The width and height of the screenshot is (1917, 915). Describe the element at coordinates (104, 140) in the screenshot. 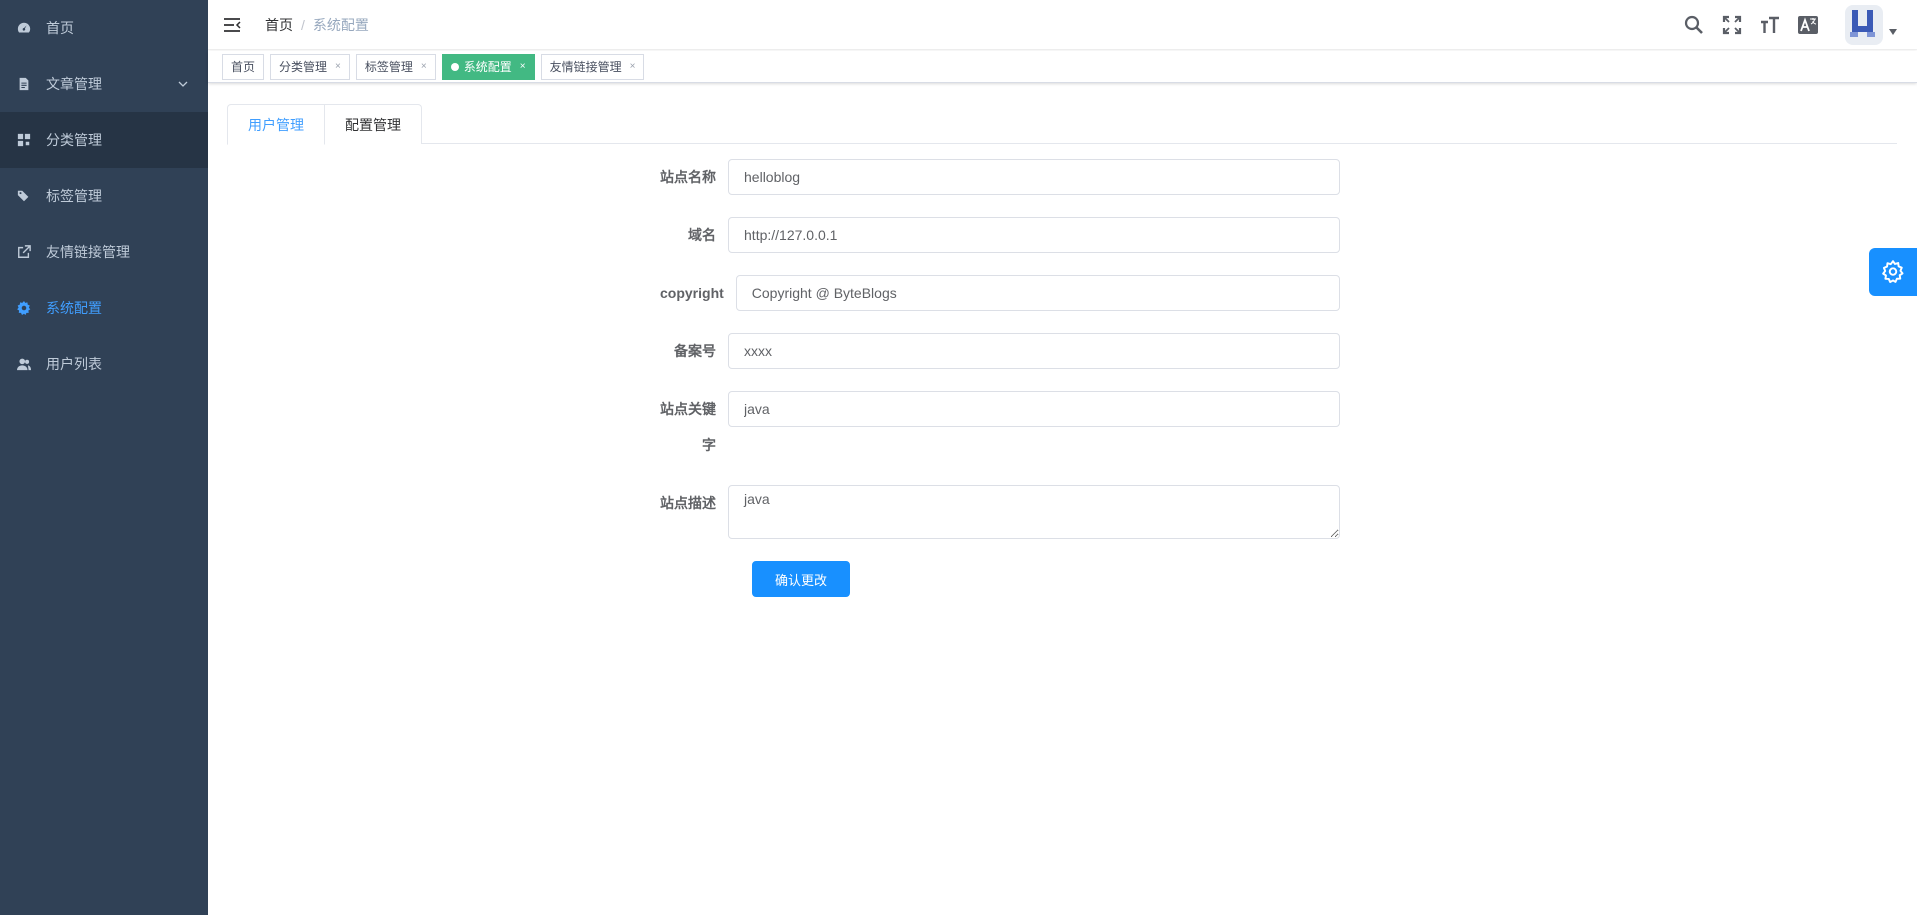

I see `sidebar-item-categories: 分类管理` at that location.